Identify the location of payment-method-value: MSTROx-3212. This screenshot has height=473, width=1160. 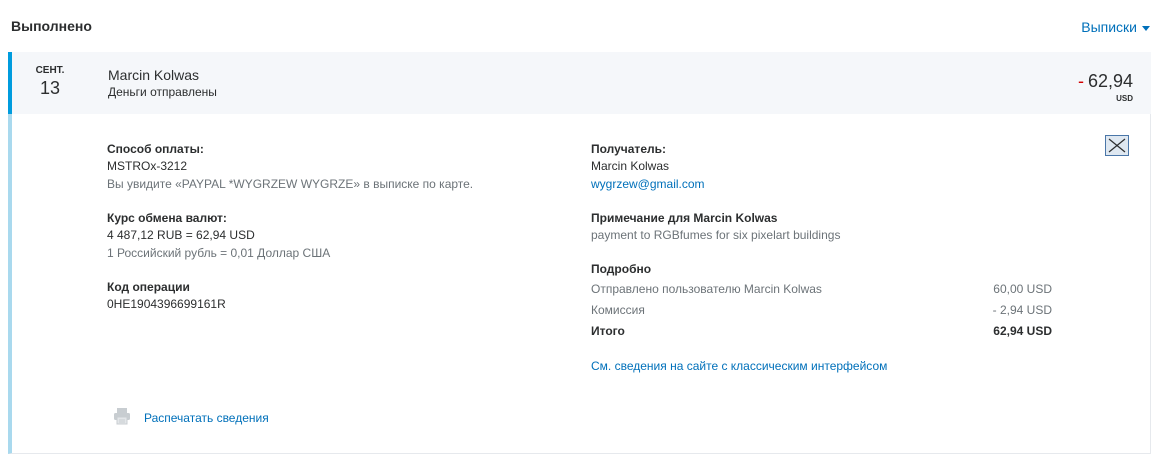
(147, 166).